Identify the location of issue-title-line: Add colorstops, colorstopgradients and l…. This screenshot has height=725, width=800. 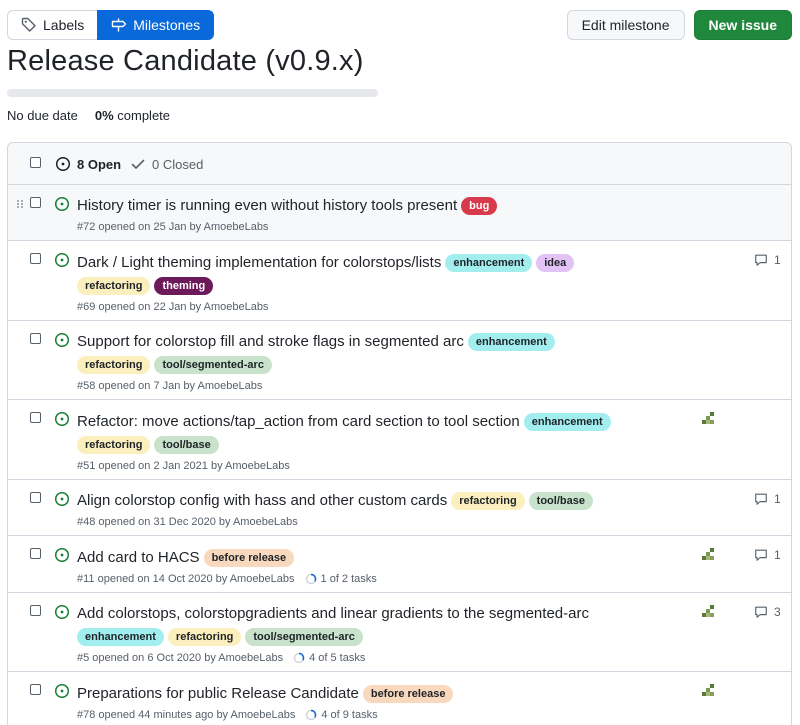
(354, 625).